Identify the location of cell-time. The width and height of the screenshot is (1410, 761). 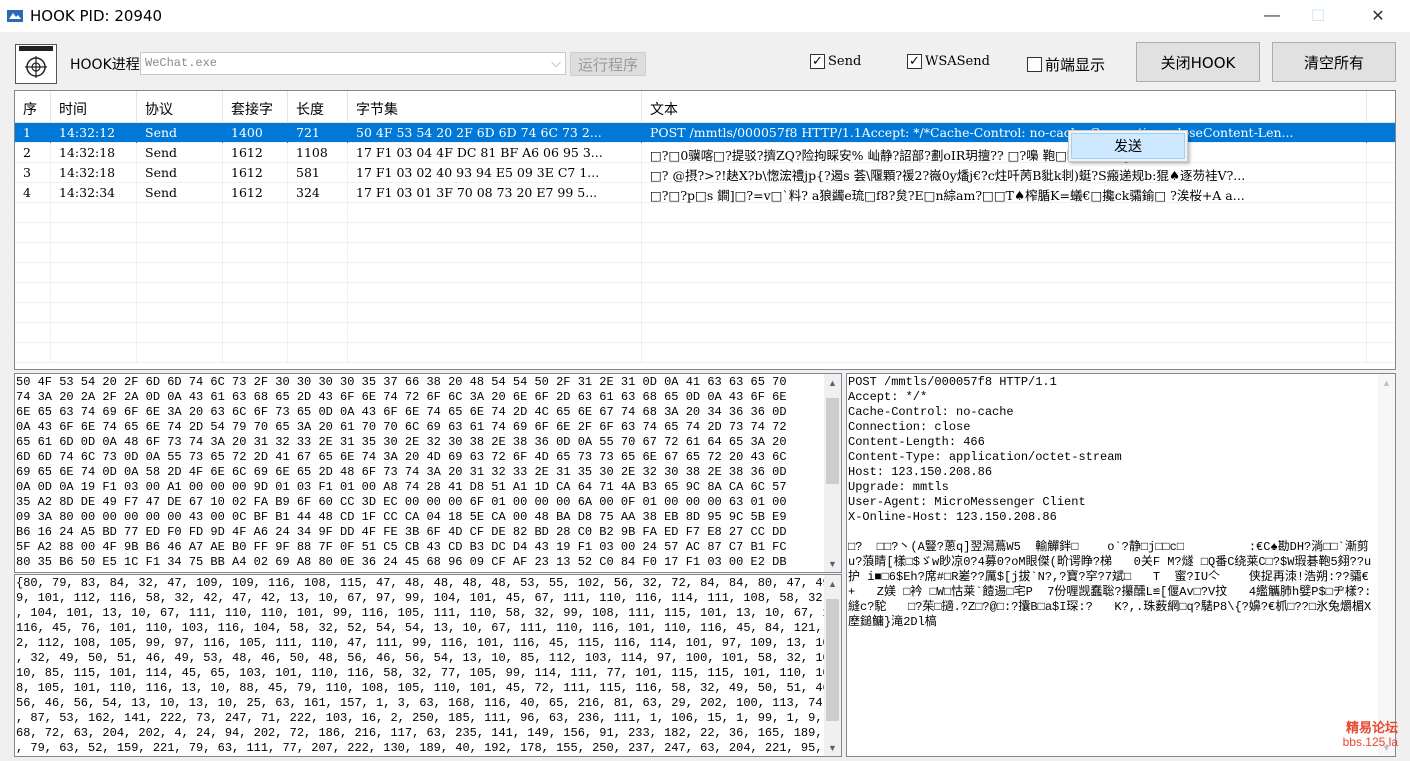
(94, 313).